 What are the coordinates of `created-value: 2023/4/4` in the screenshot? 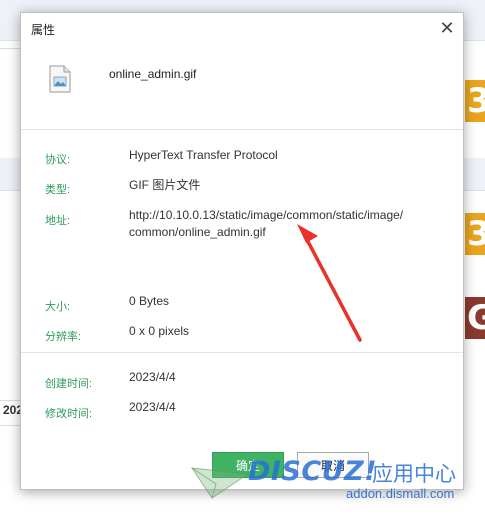 It's located at (152, 377).